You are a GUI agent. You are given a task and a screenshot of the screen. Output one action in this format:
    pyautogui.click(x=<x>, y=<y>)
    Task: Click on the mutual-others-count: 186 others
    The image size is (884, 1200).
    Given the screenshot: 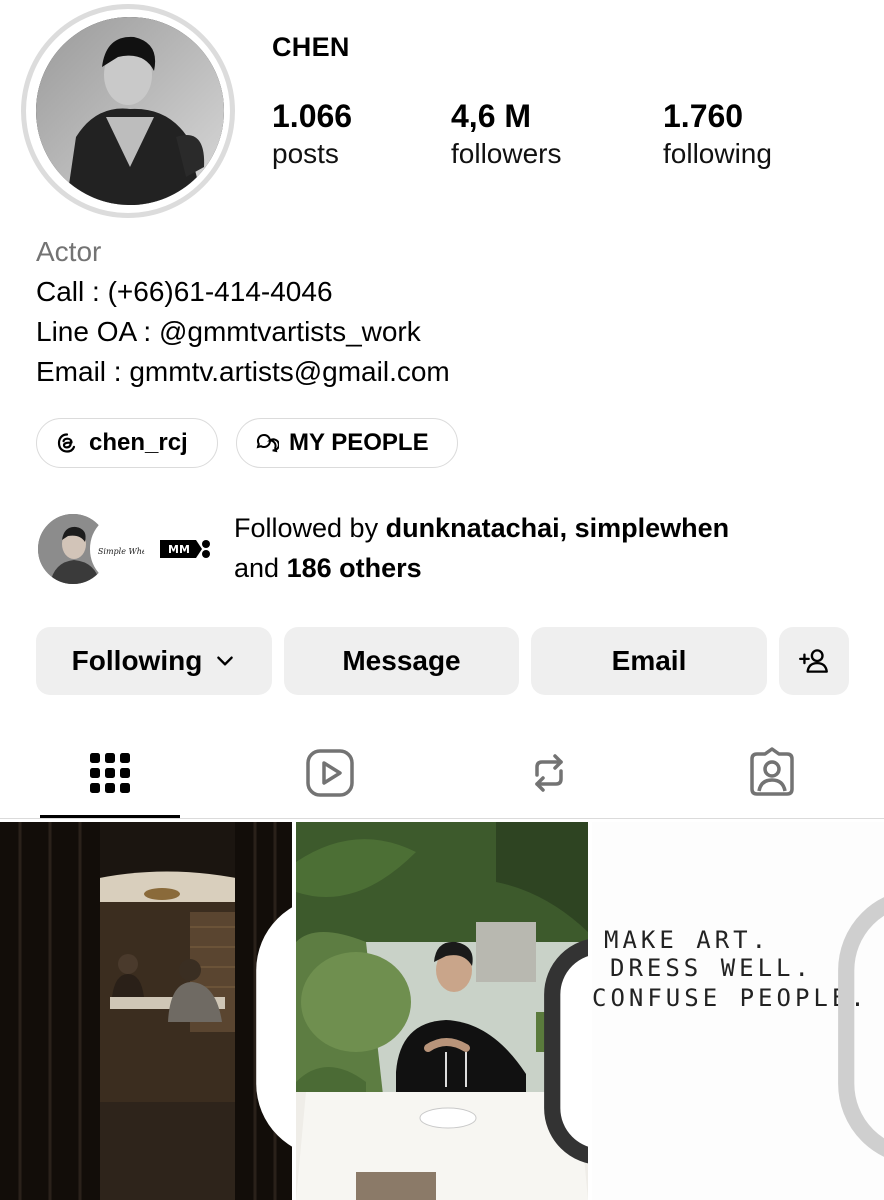 What is the action you would take?
    pyautogui.click(x=354, y=568)
    